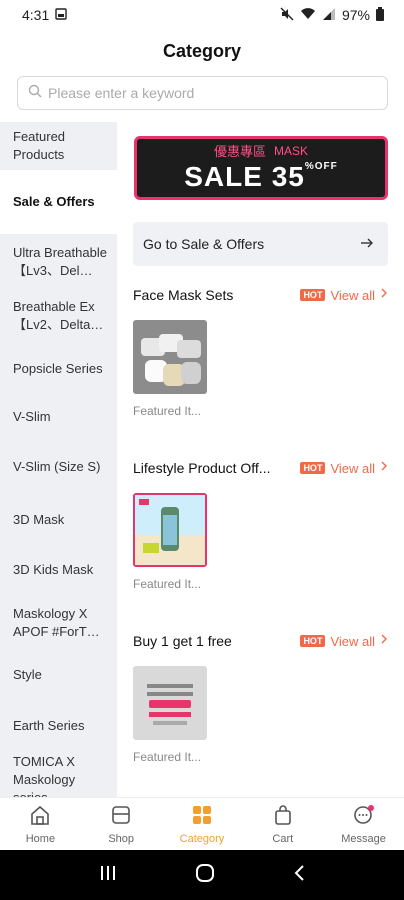 The width and height of the screenshot is (404, 900). I want to click on sidebar-item-sale-offers: Sale & Offers, so click(58, 202).